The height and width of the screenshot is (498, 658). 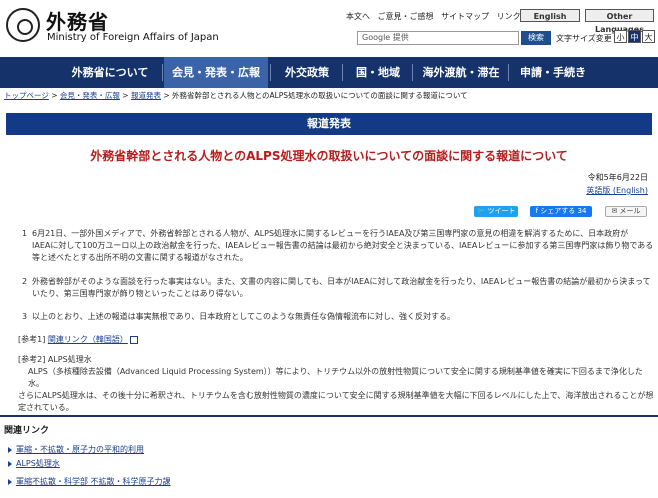 What do you see at coordinates (617, 177) in the screenshot?
I see `release-date: 令和5年6月22日` at bounding box center [617, 177].